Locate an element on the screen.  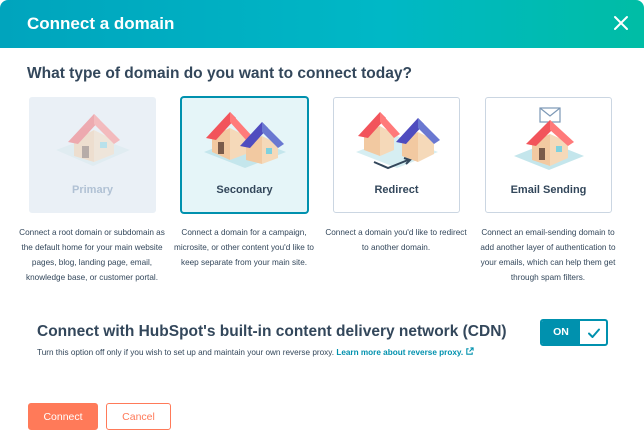
checkmark-icon is located at coordinates (594, 333).